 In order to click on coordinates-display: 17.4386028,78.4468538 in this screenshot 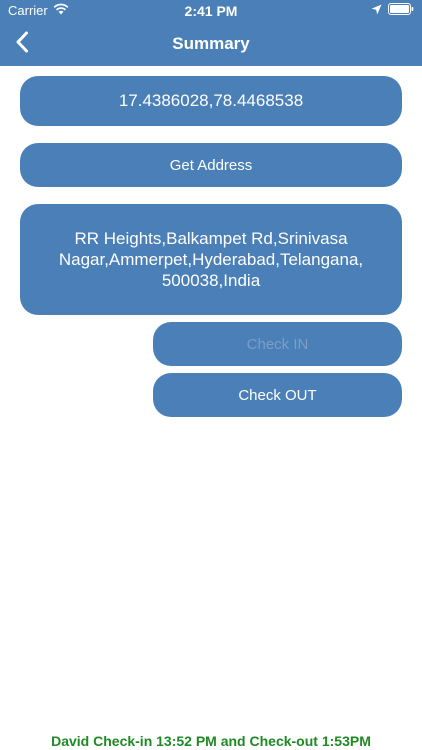, I will do `click(211, 101)`.